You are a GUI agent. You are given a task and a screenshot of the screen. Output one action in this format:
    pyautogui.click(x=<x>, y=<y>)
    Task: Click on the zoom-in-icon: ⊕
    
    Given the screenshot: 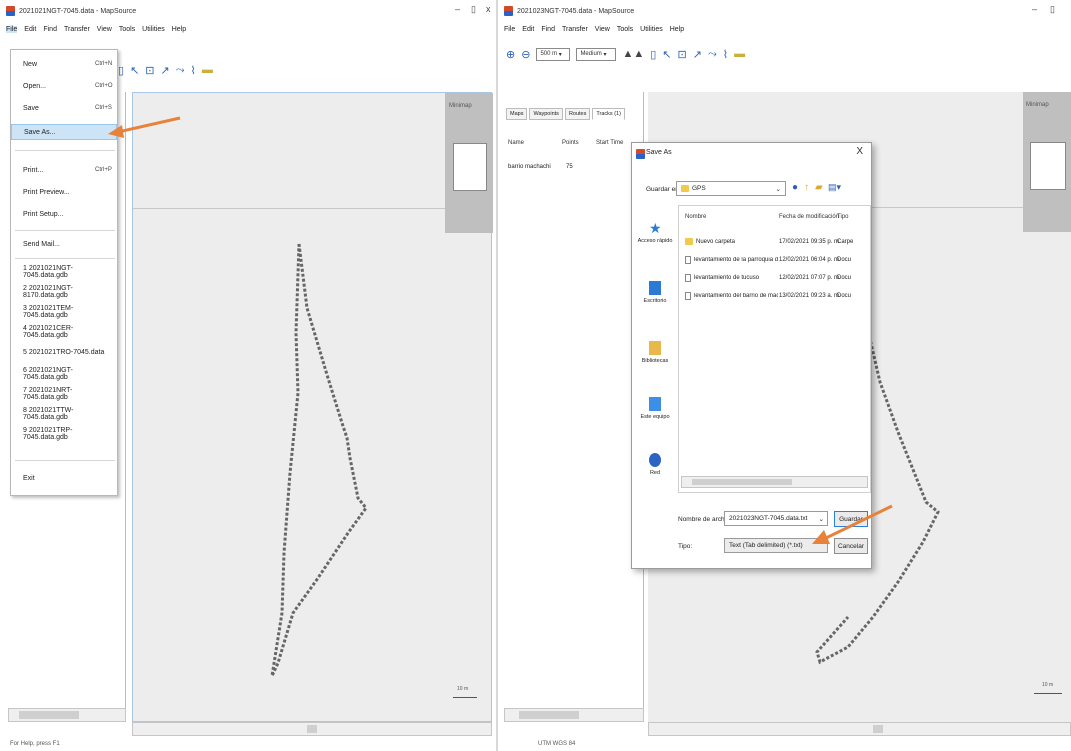 What is the action you would take?
    pyautogui.click(x=510, y=54)
    